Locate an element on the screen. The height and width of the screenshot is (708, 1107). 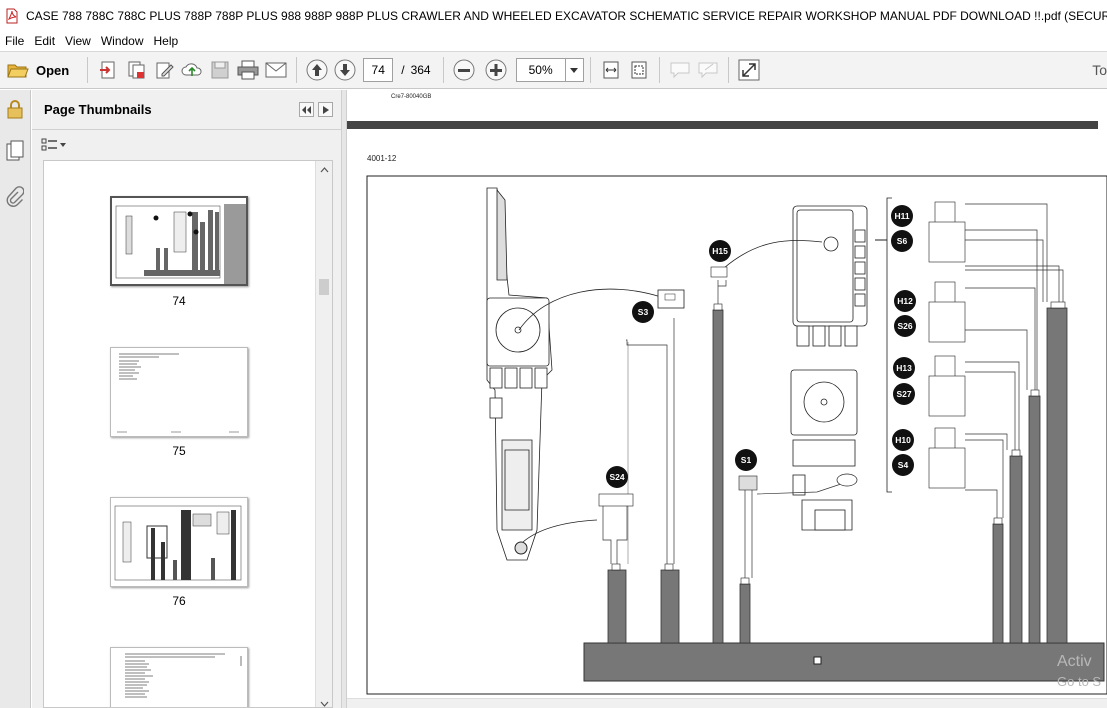
combine-files-icon is located at coordinates (136, 70).